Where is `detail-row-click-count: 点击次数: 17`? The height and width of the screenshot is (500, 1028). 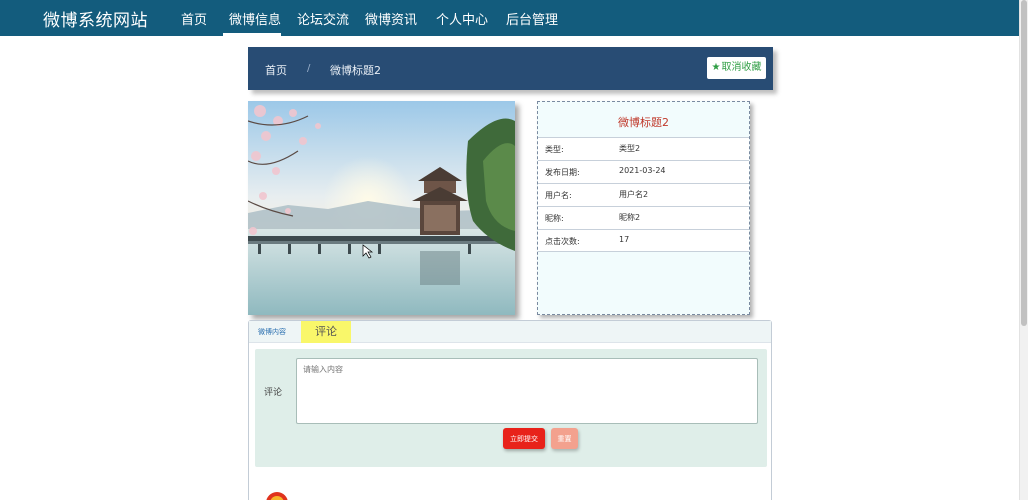
detail-row-click-count: 点击次数: 17 is located at coordinates (643, 240).